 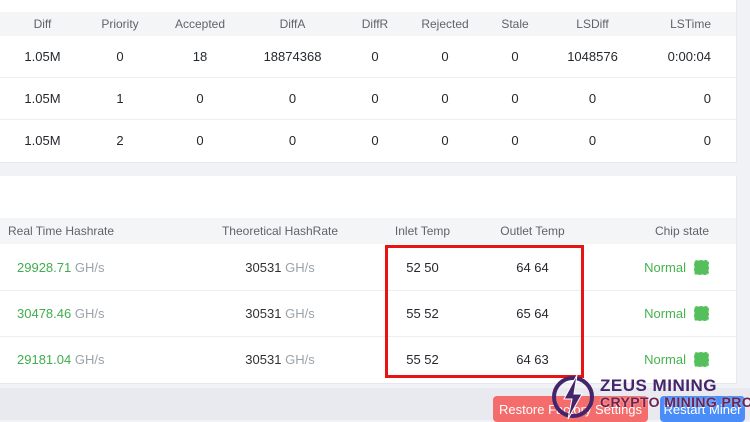 I want to click on col-header-lstime: LSTime, so click(x=690, y=24).